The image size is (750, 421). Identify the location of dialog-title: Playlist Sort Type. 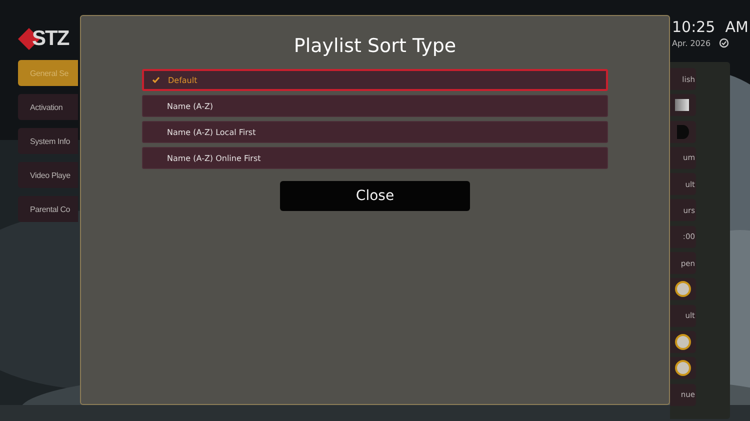
(375, 46).